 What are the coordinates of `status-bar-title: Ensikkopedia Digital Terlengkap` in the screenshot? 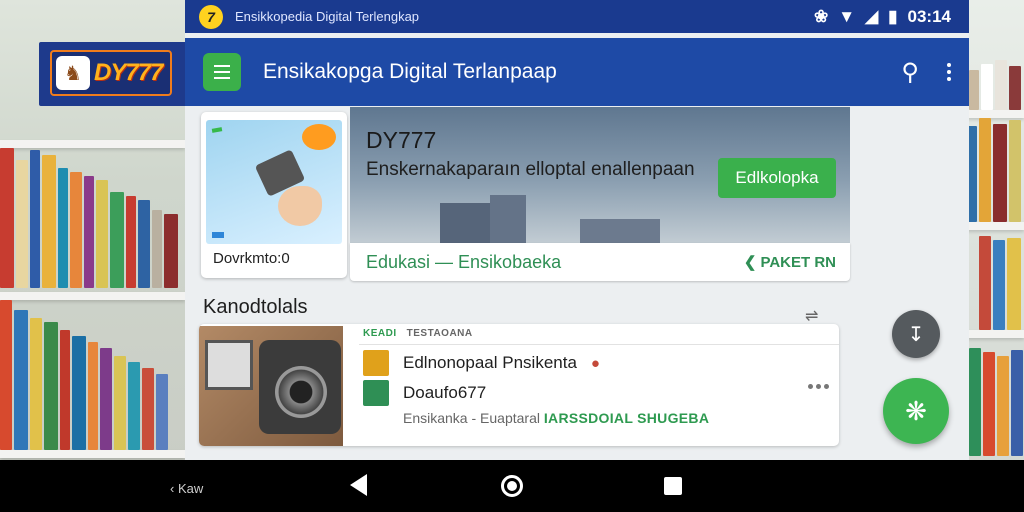 It's located at (327, 16).